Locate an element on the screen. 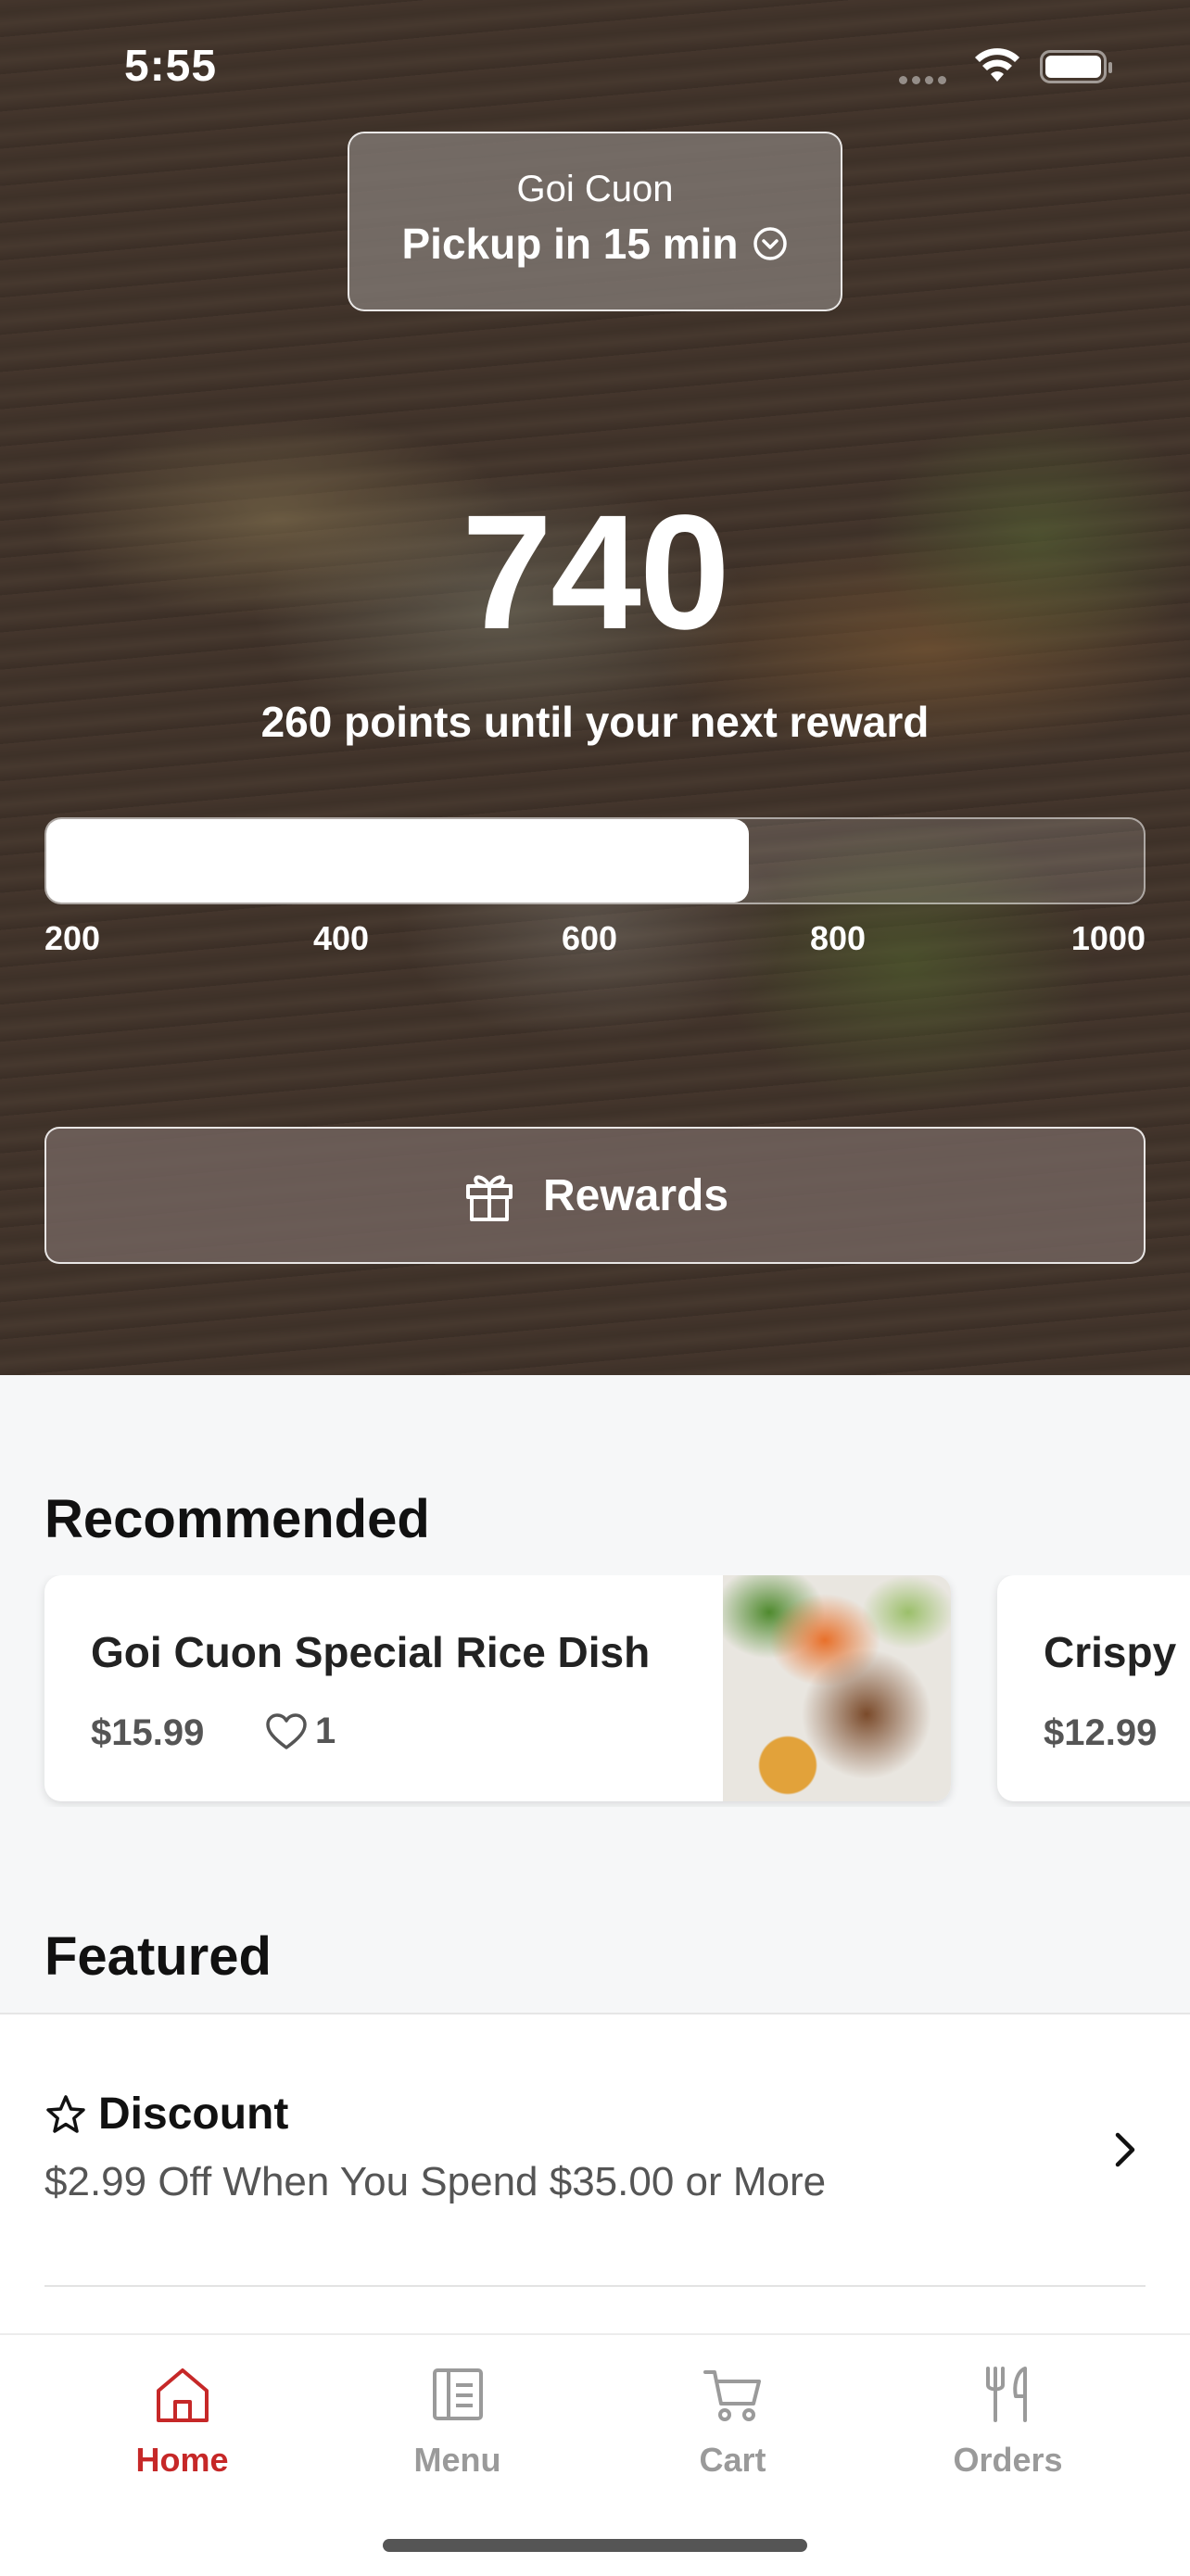  menu-icon is located at coordinates (457, 2394).